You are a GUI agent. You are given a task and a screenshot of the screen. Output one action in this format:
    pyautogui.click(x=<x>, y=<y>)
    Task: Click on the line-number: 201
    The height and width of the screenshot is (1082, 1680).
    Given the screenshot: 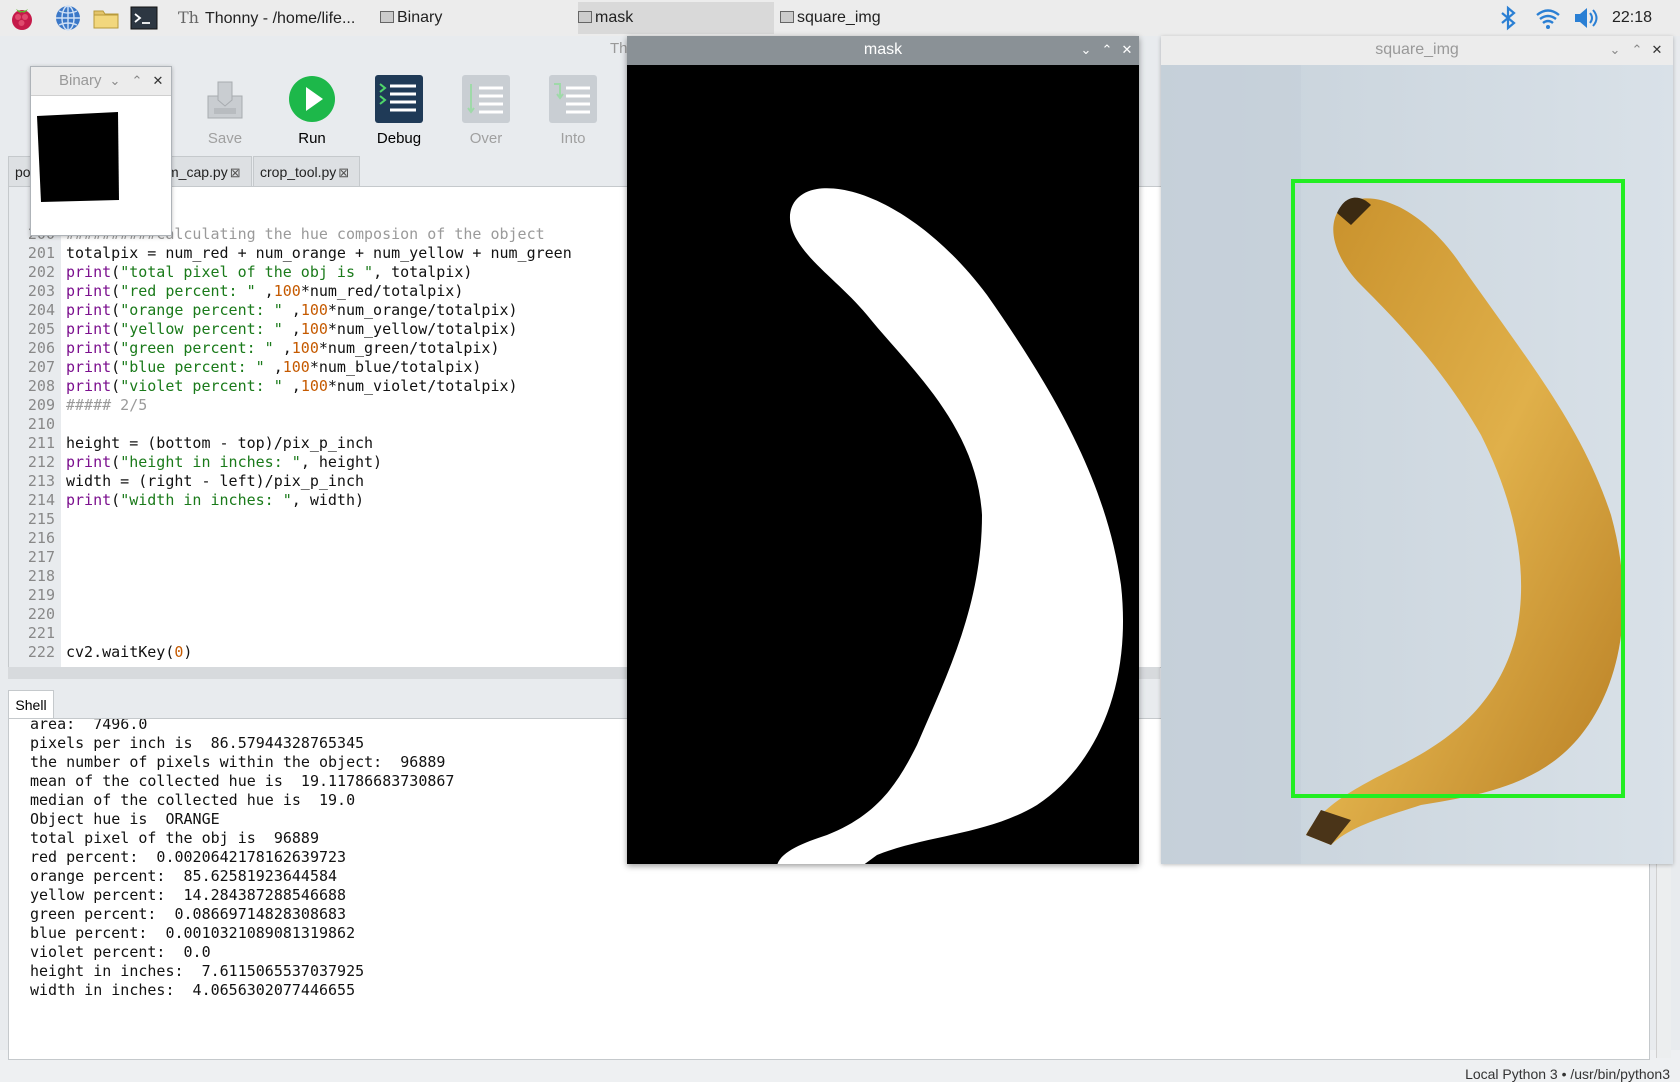 What is the action you would take?
    pyautogui.click(x=41, y=253)
    